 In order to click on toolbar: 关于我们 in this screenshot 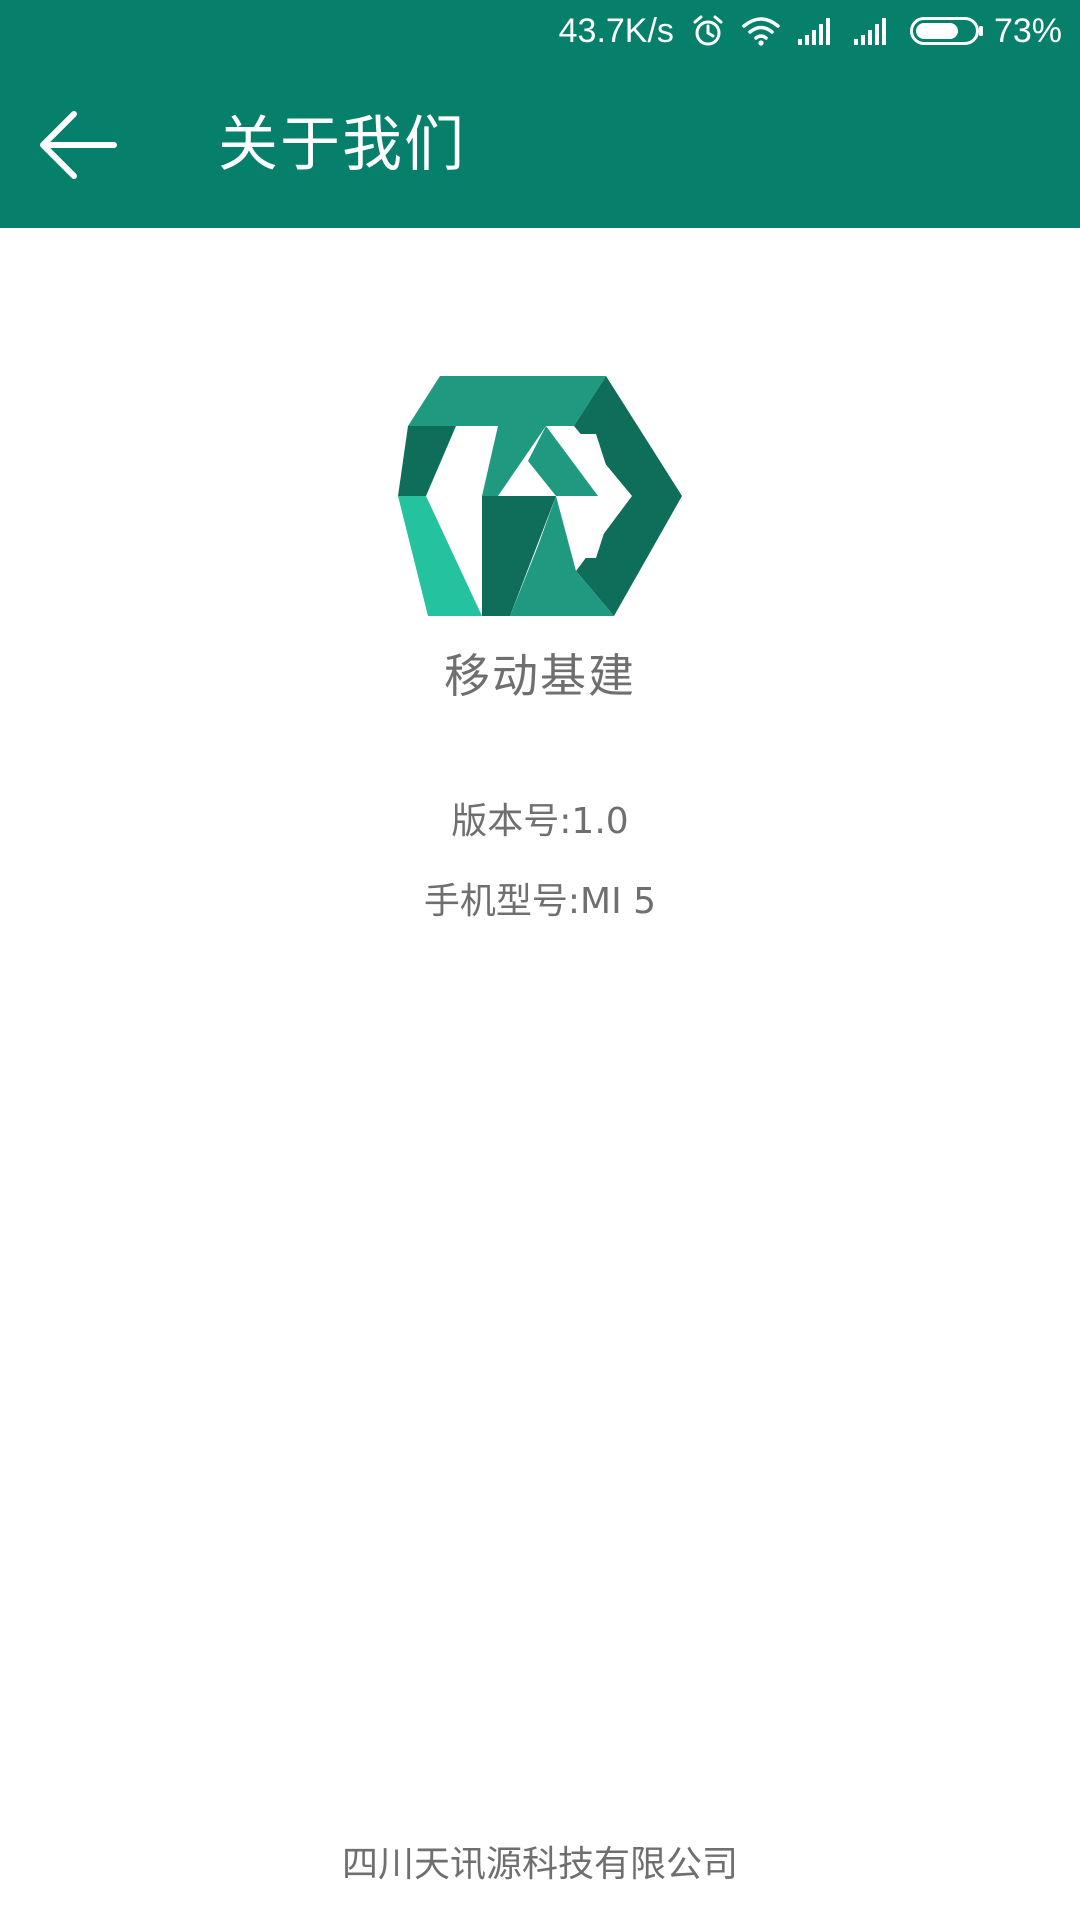, I will do `click(540, 145)`.